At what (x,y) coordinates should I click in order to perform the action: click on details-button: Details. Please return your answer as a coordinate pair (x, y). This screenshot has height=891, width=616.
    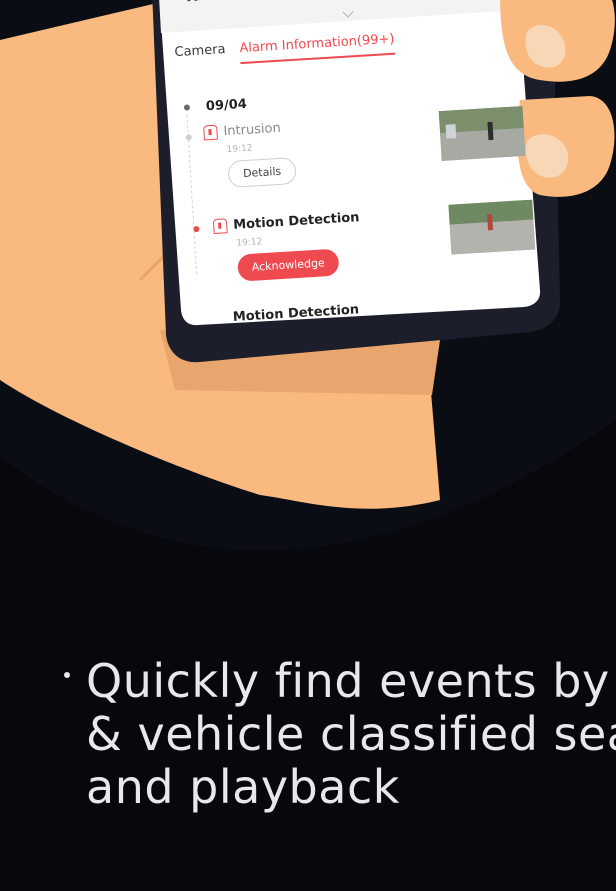
    Looking at the image, I should click on (262, 172).